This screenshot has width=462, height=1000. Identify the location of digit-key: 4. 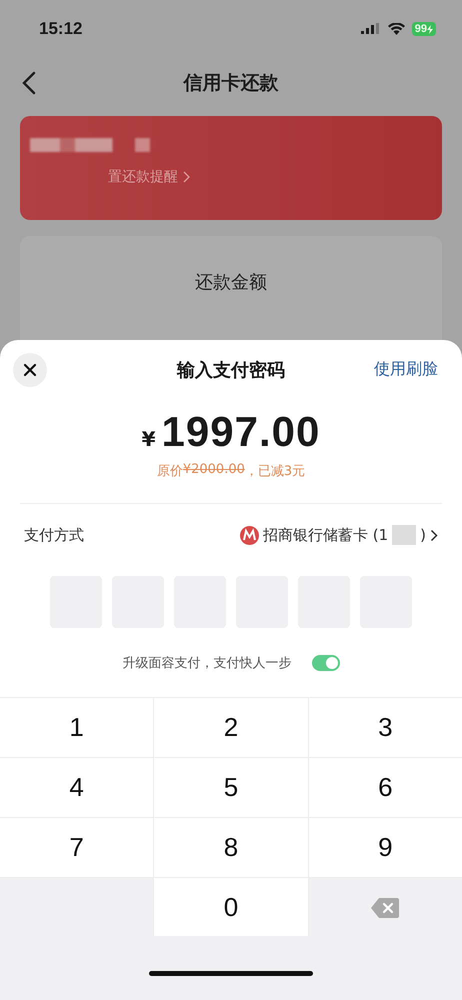
(77, 787).